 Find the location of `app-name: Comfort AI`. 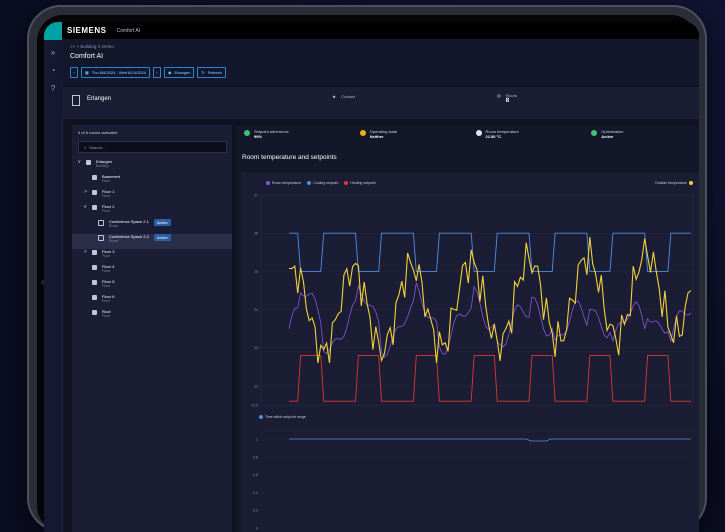

app-name: Comfort AI is located at coordinates (128, 30).